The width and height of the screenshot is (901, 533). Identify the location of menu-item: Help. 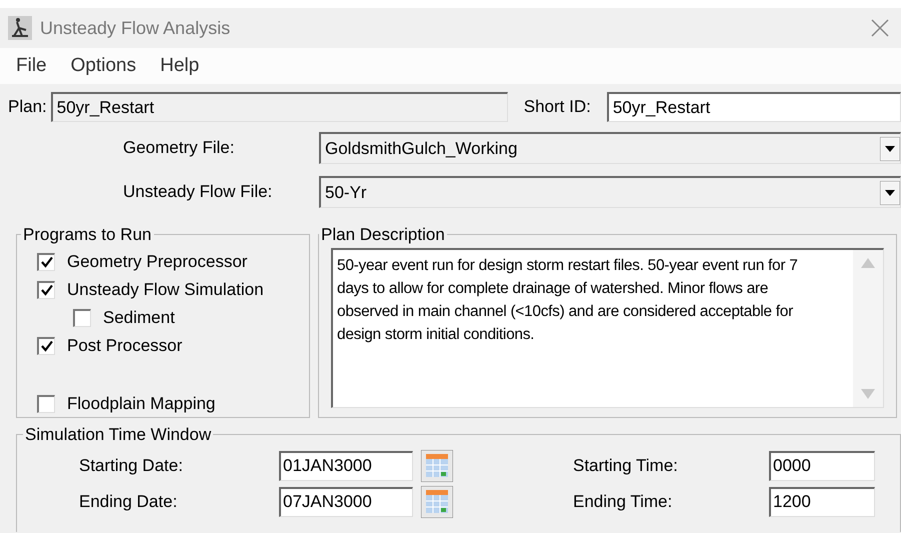
(180, 66).